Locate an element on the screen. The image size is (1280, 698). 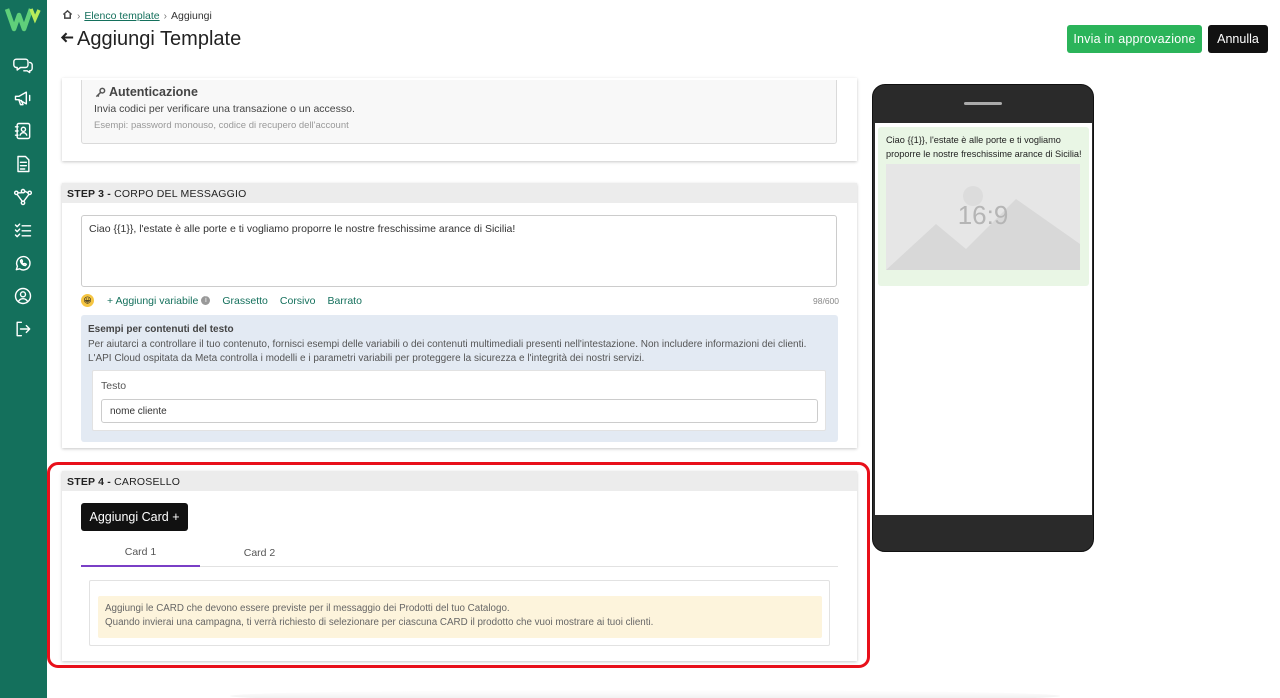
step3-title: CORPO DEL MESSAGGIO is located at coordinates (180, 194).